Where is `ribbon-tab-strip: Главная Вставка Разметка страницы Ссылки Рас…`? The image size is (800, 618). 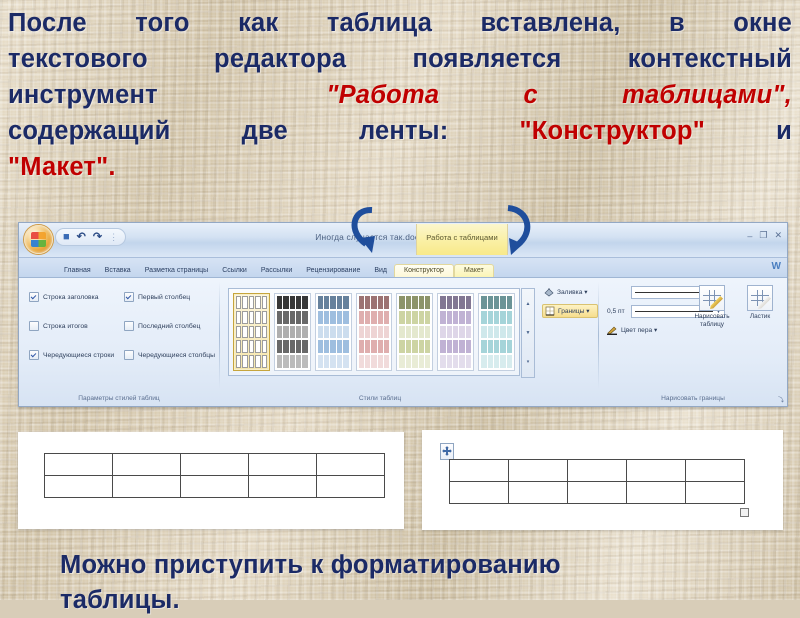
ribbon-tab-strip: Главная Вставка Разметка страницы Ссылки Рас… is located at coordinates (403, 268).